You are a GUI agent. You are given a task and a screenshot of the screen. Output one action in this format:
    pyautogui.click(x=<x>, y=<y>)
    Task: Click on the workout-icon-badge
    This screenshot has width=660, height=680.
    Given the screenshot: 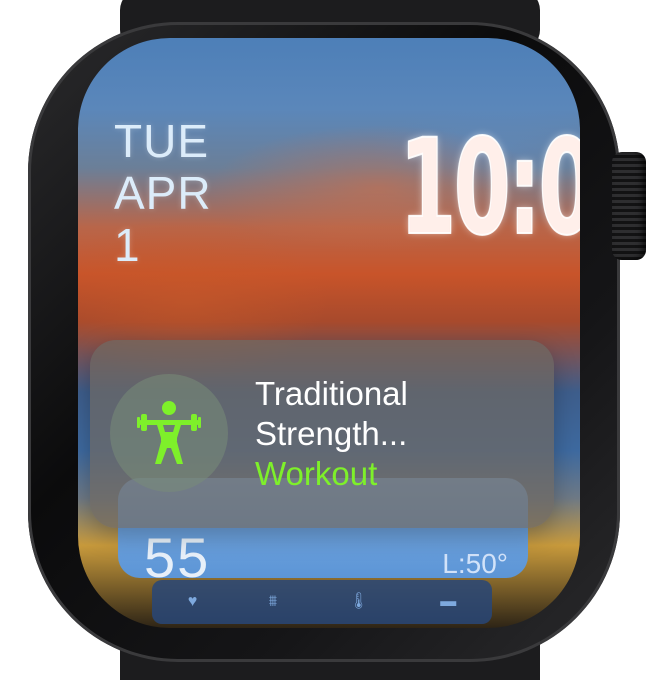 What is the action you would take?
    pyautogui.click(x=169, y=433)
    